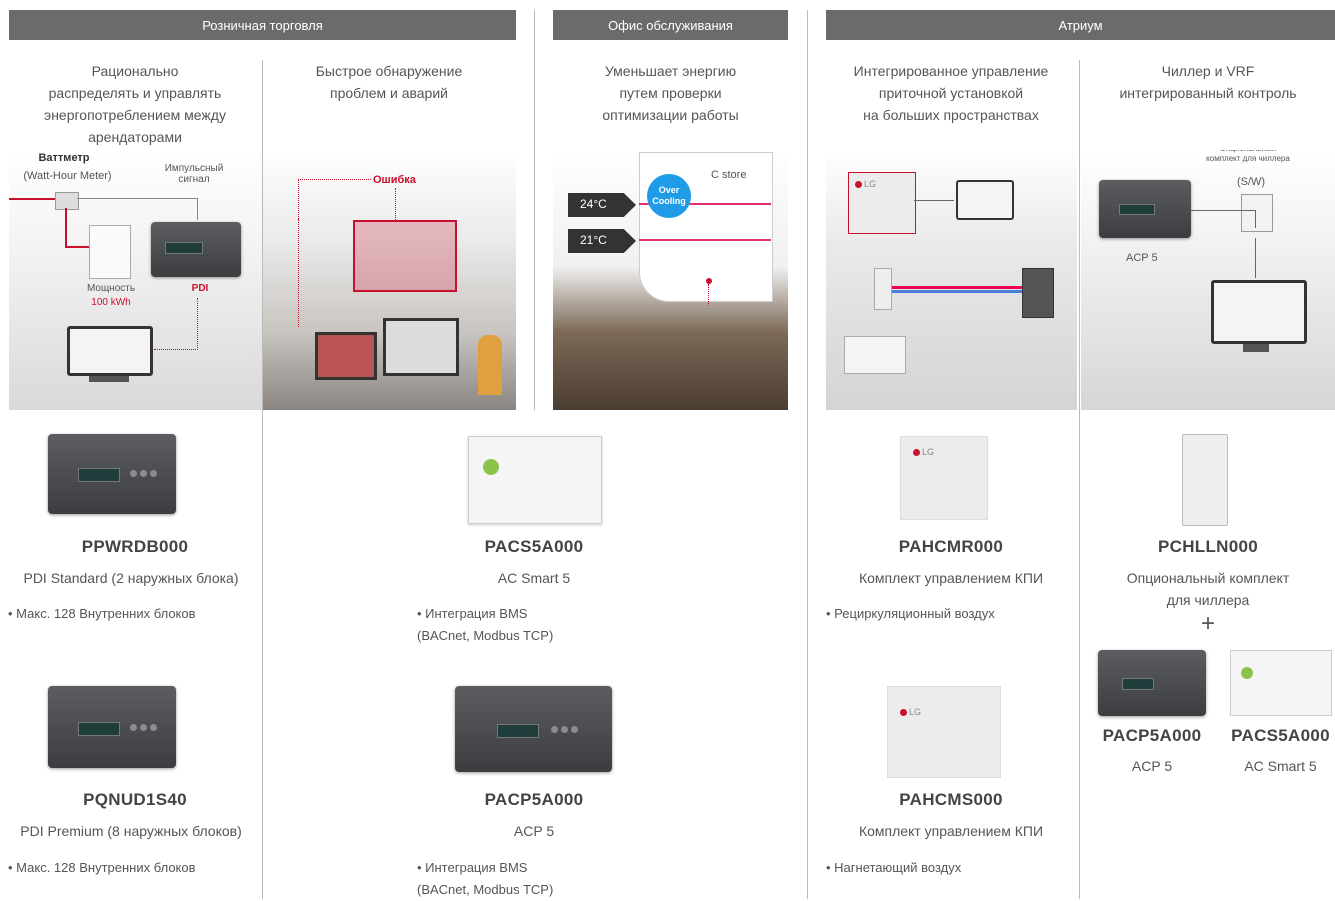  I want to click on product-code: PQNUD1S40, so click(135, 799).